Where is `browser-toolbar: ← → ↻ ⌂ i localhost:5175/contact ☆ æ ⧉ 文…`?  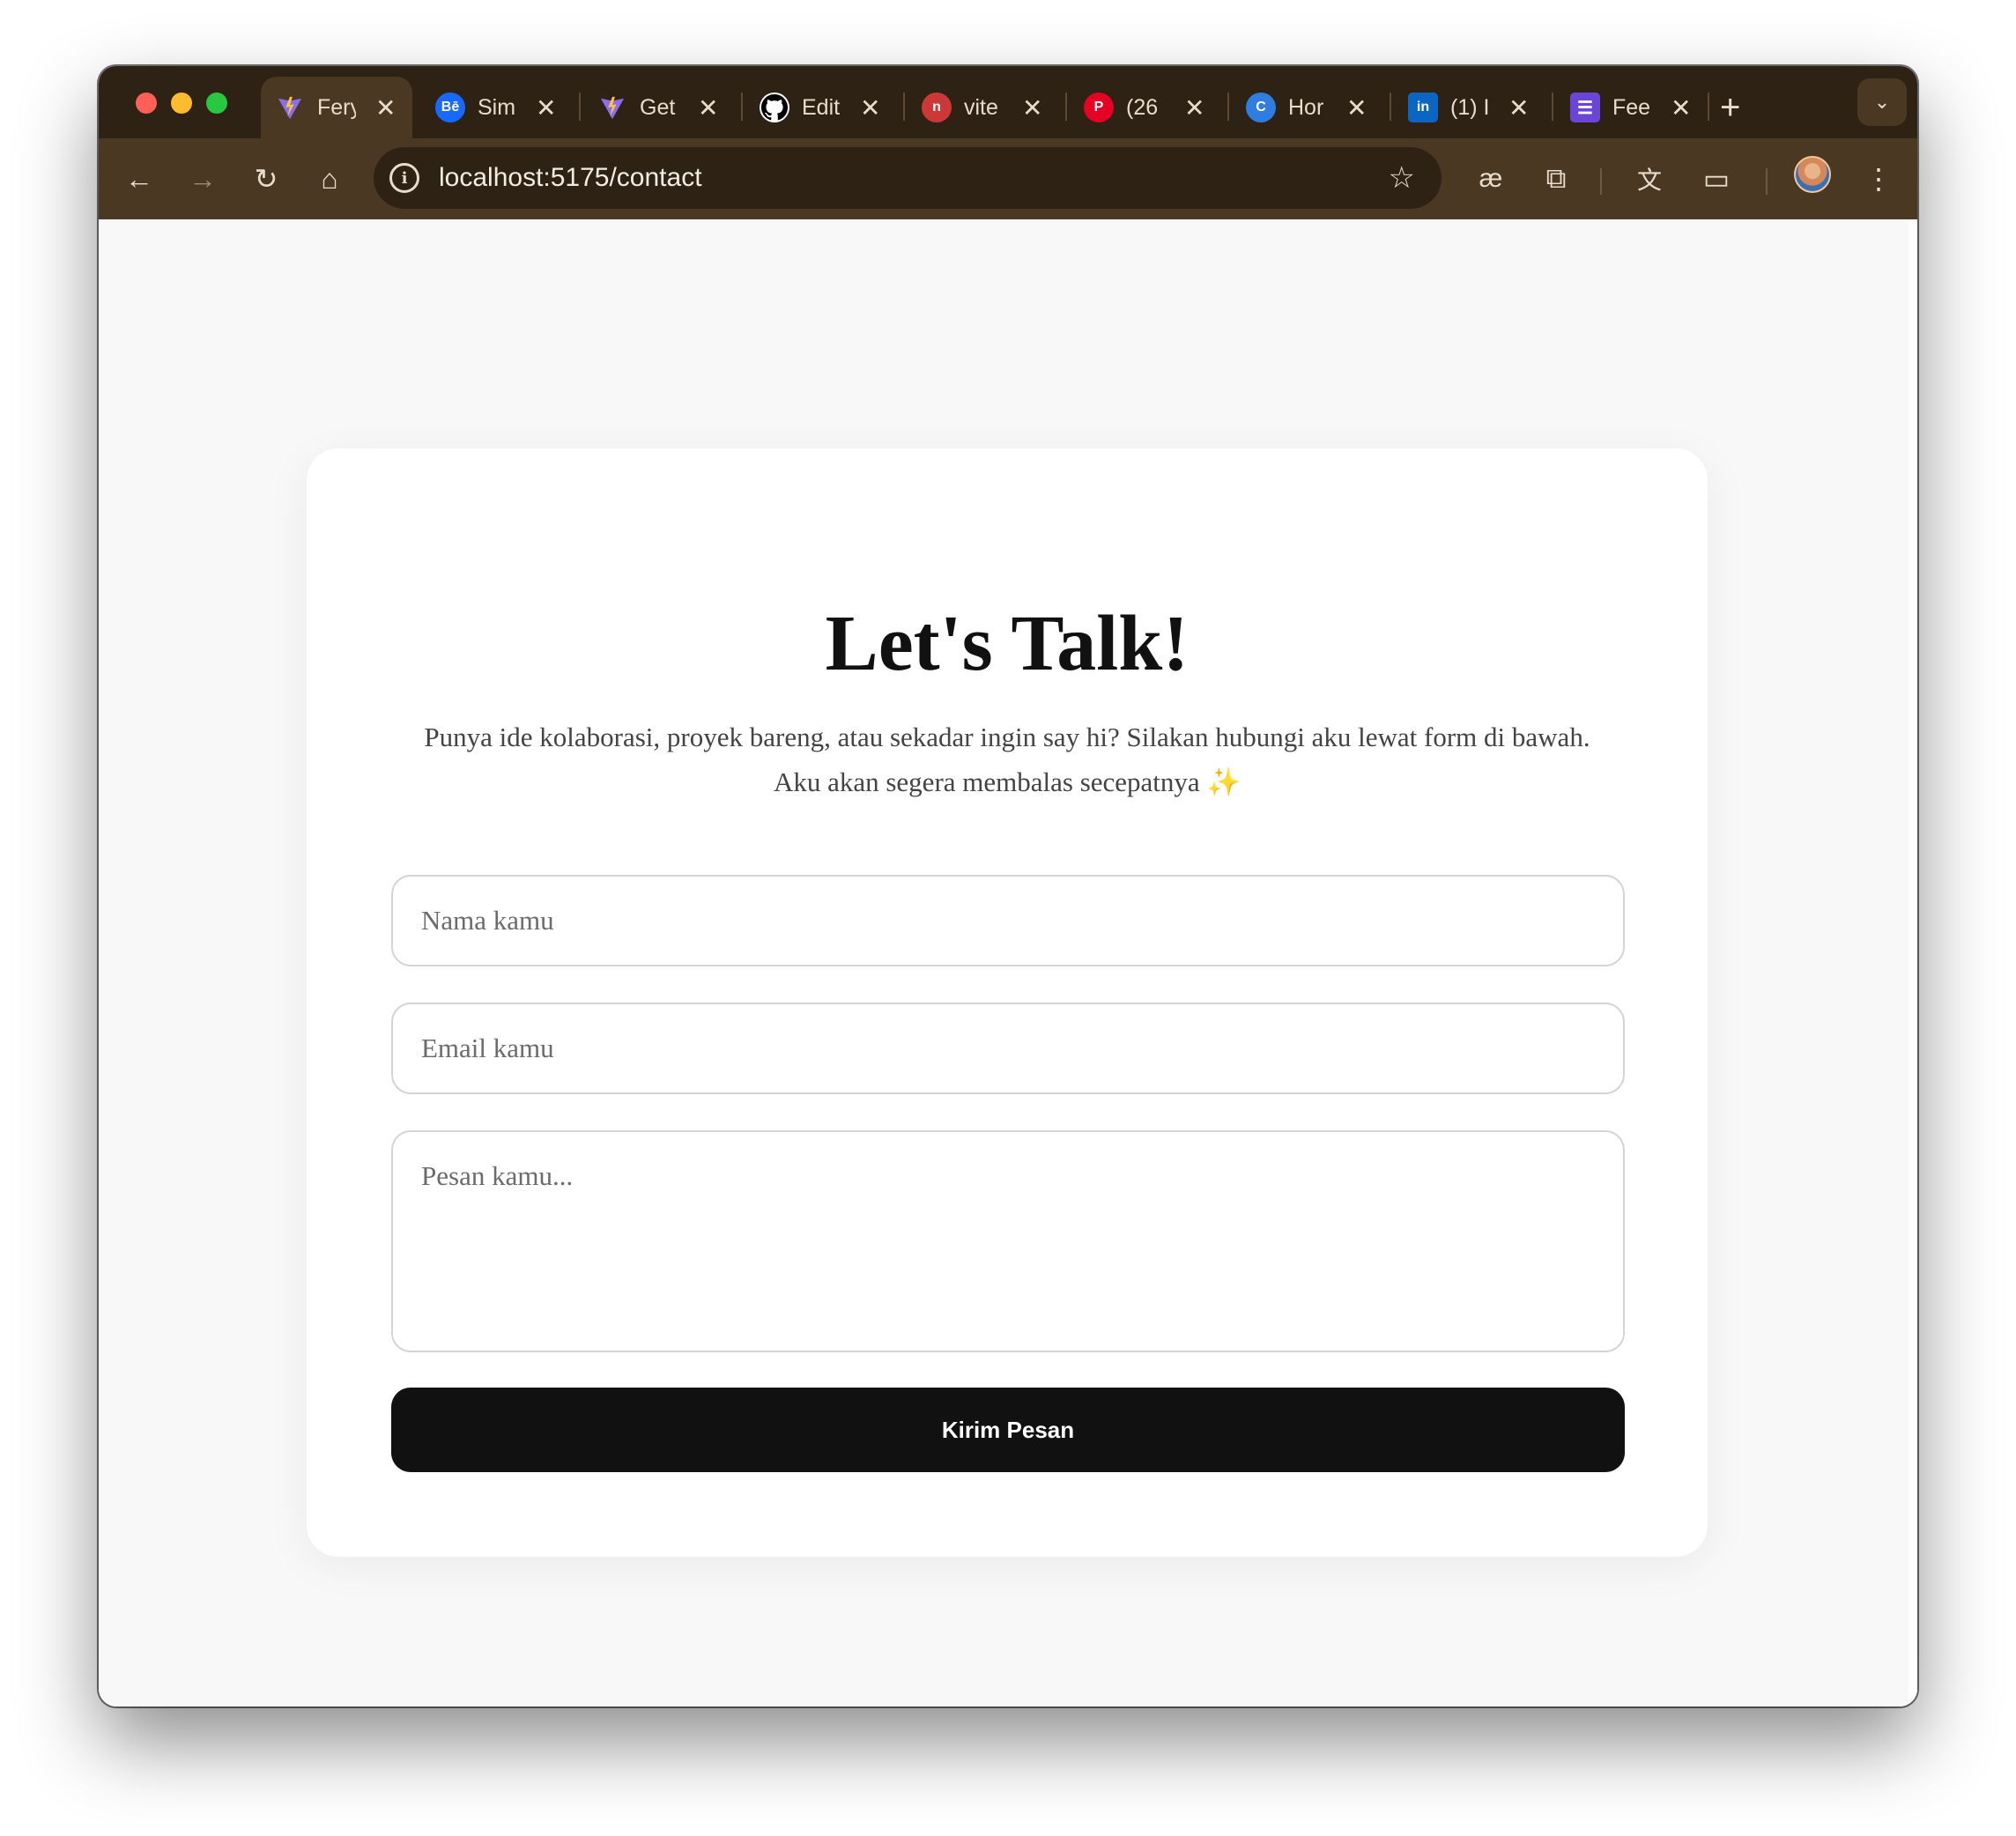
browser-toolbar: ← → ↻ ⌂ i localhost:5175/contact ☆ æ ⧉ 文… is located at coordinates (1008, 178).